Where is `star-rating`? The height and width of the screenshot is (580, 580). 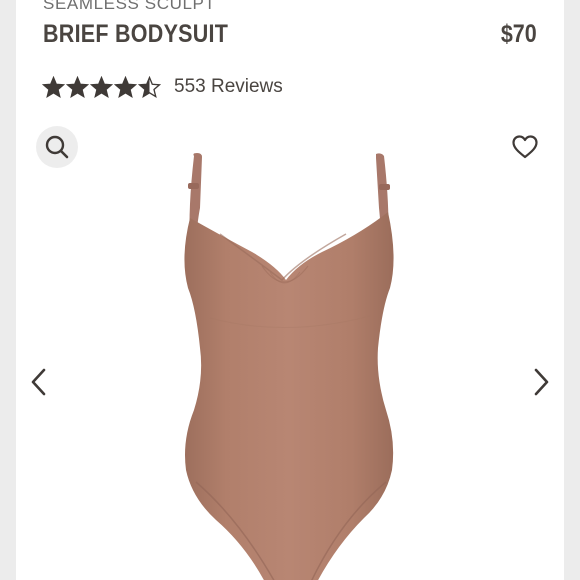 star-rating is located at coordinates (102, 87).